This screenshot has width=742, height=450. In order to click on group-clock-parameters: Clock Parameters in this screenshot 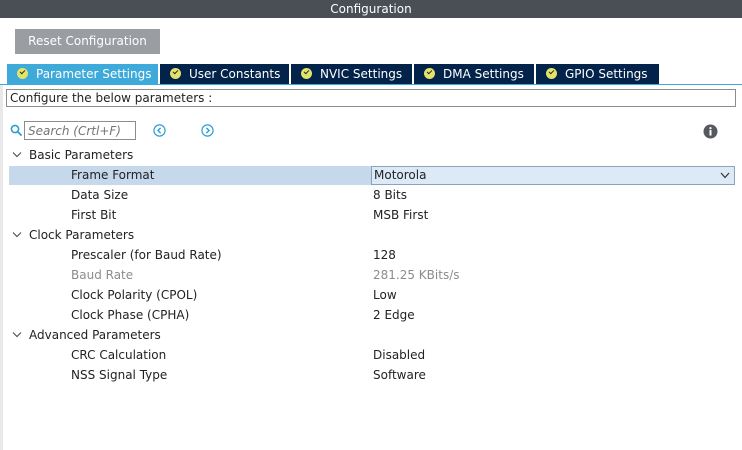, I will do `click(372, 235)`.